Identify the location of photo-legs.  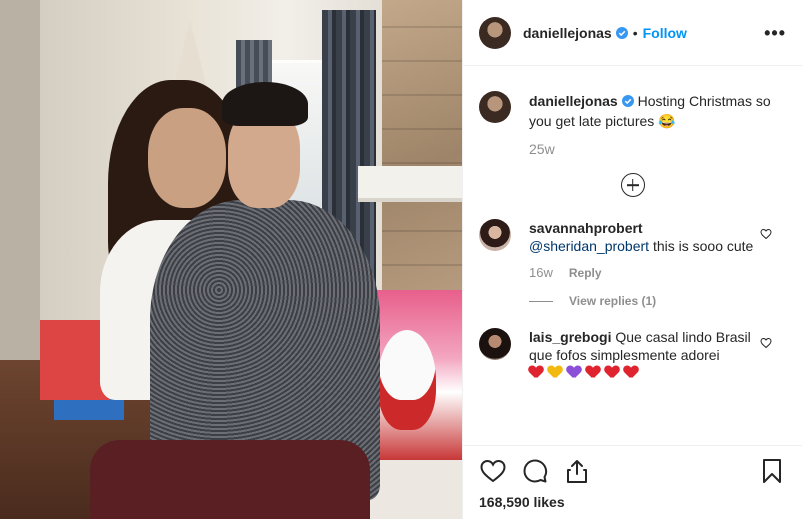
(230, 479).